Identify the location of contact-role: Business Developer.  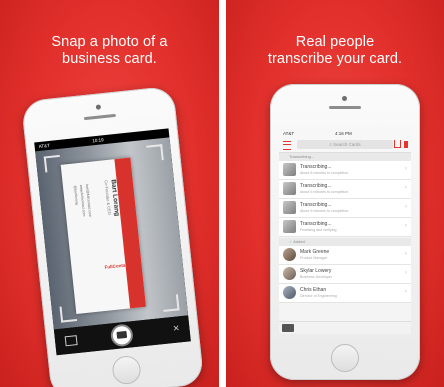
(316, 277).